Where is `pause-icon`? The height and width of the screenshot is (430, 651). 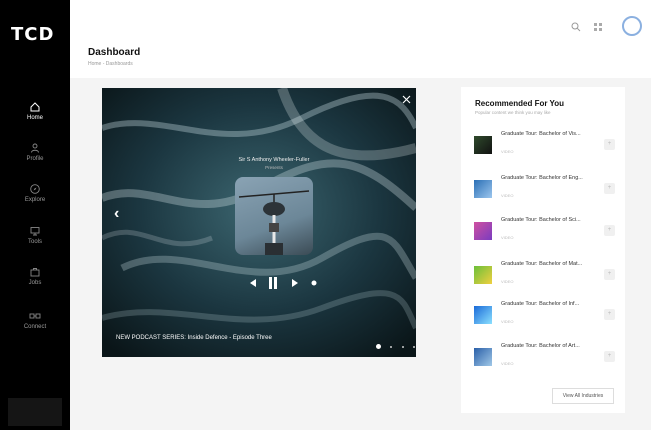
pause-icon is located at coordinates (273, 283).